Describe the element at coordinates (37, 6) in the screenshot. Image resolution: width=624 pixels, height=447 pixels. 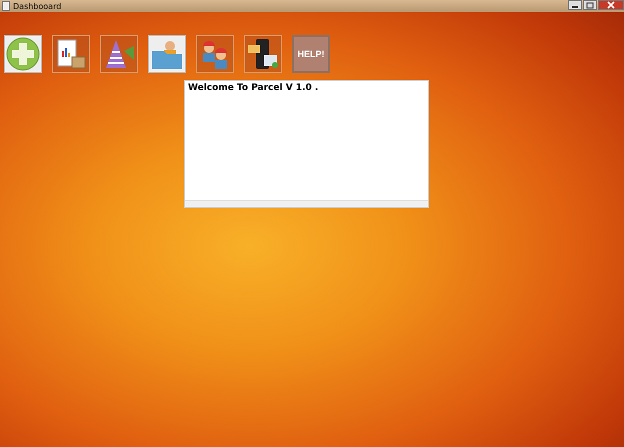
I see `window-title: Dashbooard` at that location.